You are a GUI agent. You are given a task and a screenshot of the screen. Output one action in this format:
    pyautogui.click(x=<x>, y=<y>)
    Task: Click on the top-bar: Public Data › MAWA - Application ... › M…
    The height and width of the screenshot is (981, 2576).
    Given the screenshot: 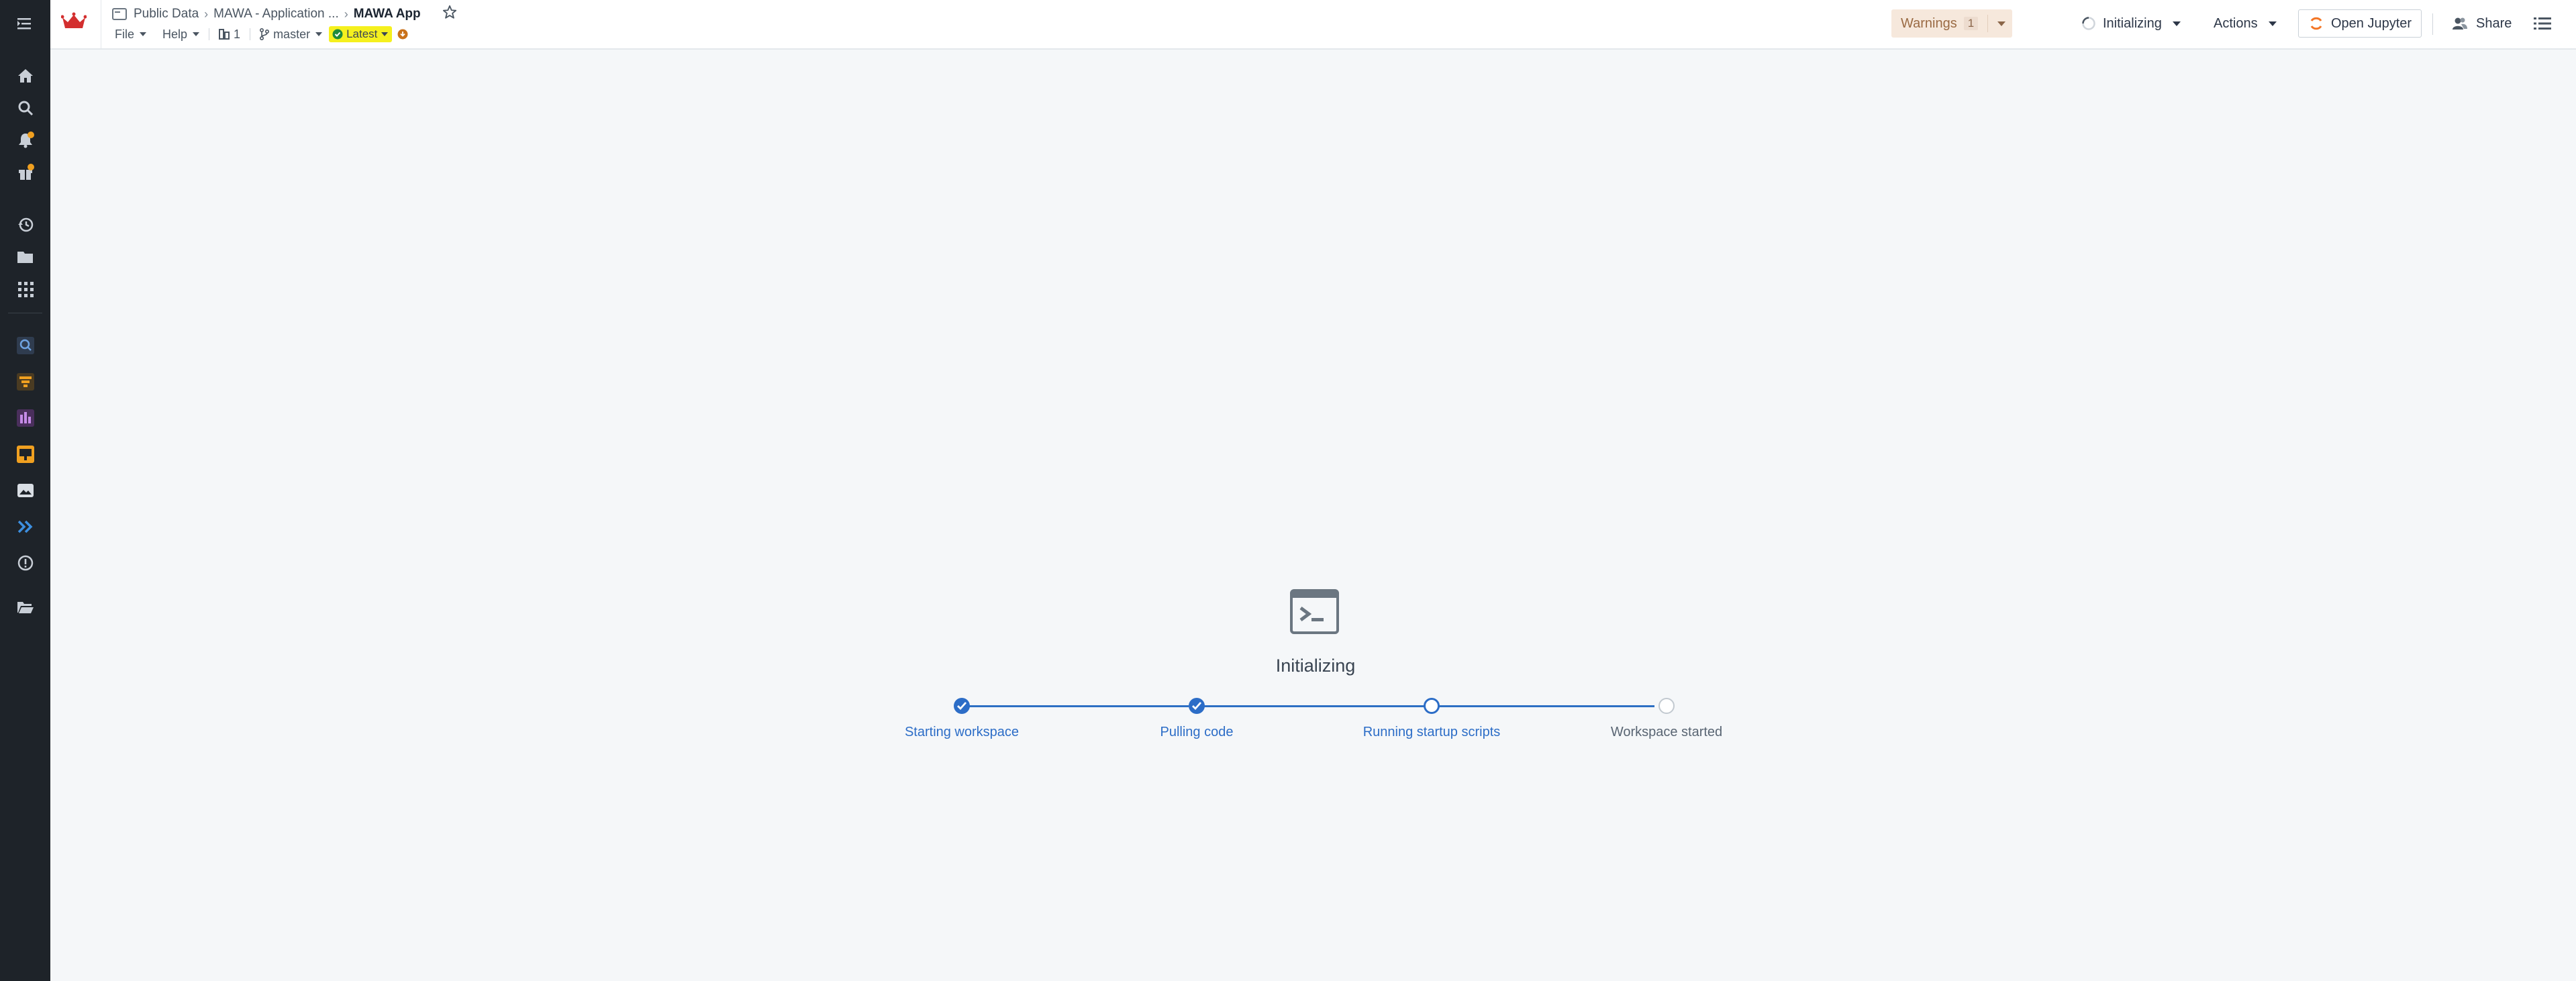 What is the action you would take?
    pyautogui.click(x=1313, y=25)
    